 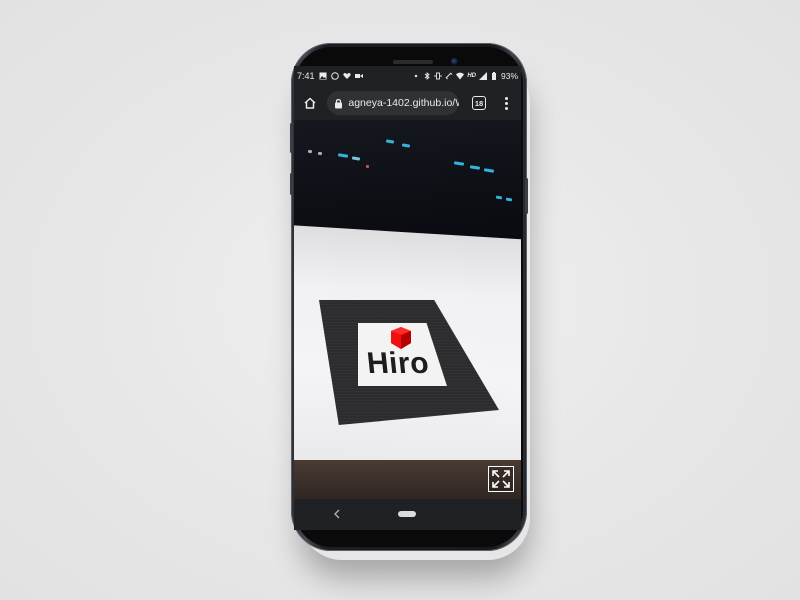 I want to click on volume-button, so click(x=291, y=138).